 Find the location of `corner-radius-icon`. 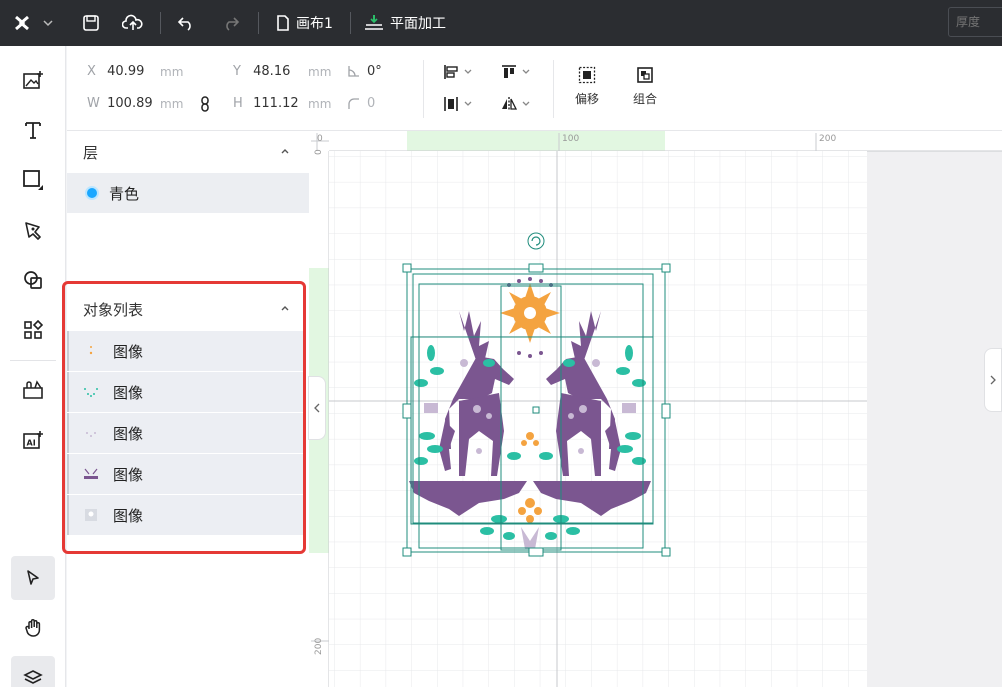

corner-radius-icon is located at coordinates (353, 103).